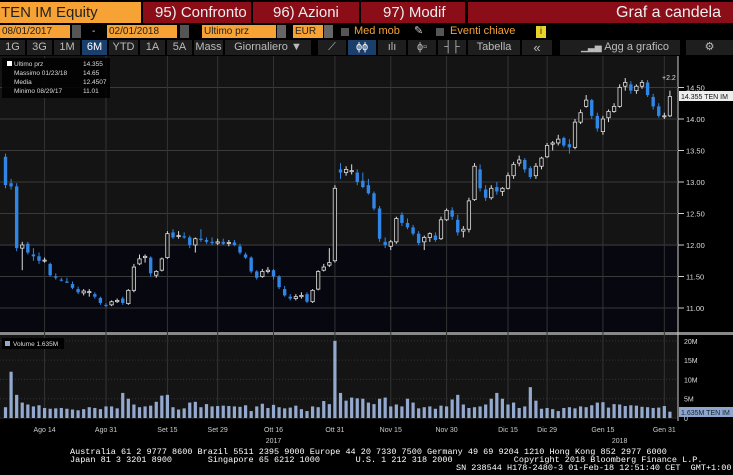 The width and height of the screenshot is (733, 475). What do you see at coordinates (362, 47) in the screenshot?
I see `candle-chart-icon: ɸɸ` at bounding box center [362, 47].